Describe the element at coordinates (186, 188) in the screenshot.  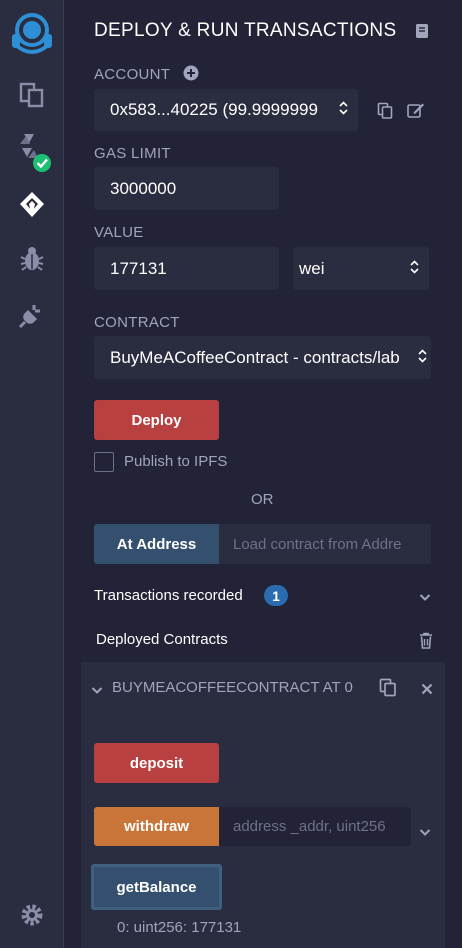
I see `gas-limit-input: 3000000` at that location.